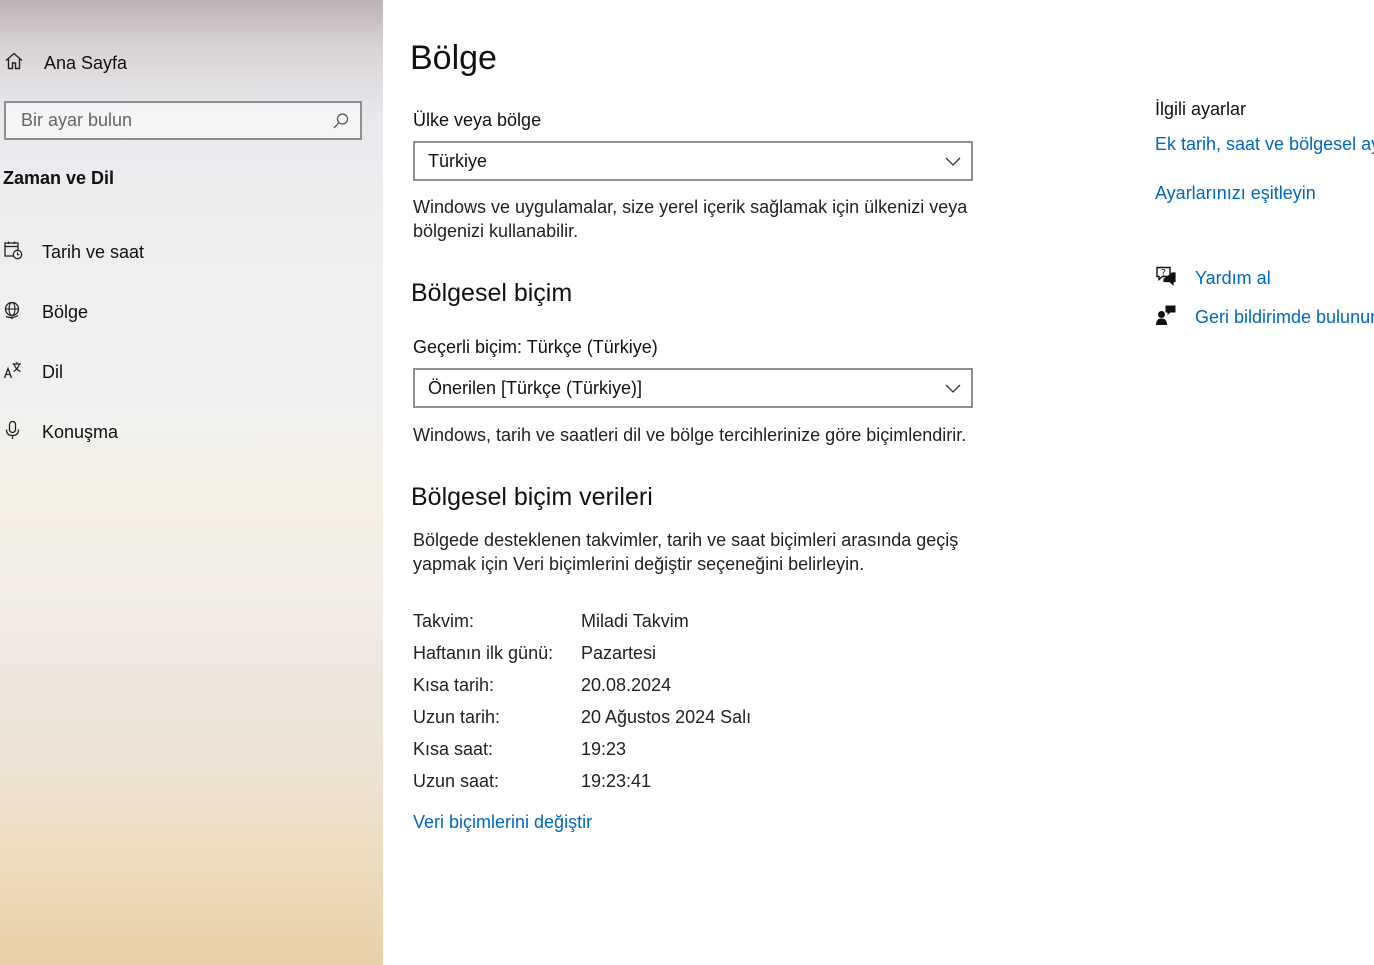 The width and height of the screenshot is (1374, 965). Describe the element at coordinates (532, 497) in the screenshot. I see `format-data-heading: Bölgesel biçim verileri` at that location.